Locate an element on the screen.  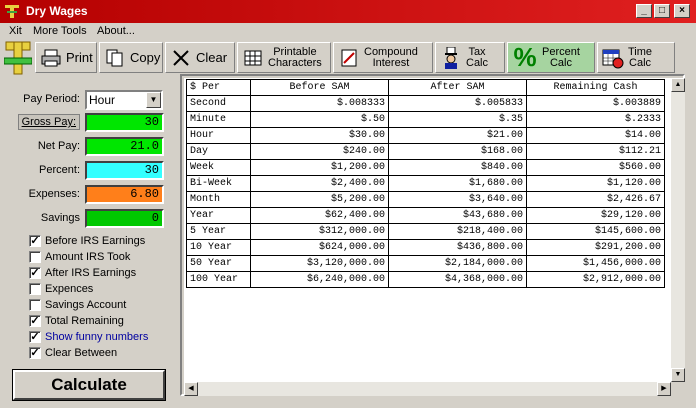
menu-more-tools: More Tools is located at coordinates (60, 31).